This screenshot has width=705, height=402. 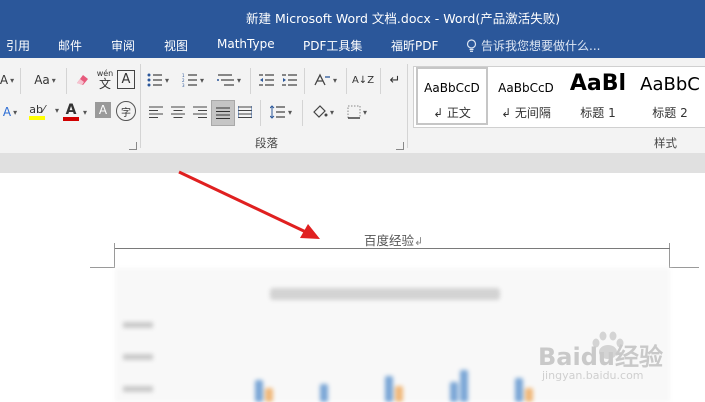 I want to click on baidu-jingyan-watermark: Baidu经验 jingyan.baidu.com, so click(x=616, y=357).